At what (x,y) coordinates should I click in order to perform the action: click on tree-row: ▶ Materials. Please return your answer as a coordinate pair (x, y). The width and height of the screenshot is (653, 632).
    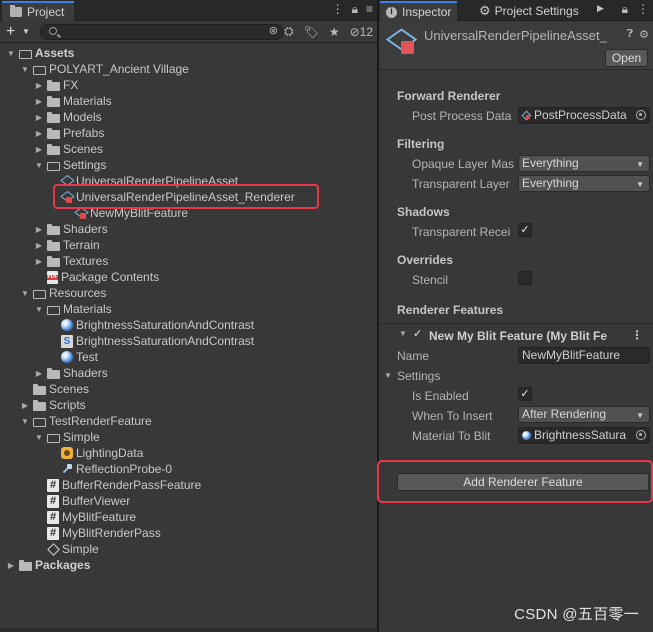
    Looking at the image, I should click on (188, 101).